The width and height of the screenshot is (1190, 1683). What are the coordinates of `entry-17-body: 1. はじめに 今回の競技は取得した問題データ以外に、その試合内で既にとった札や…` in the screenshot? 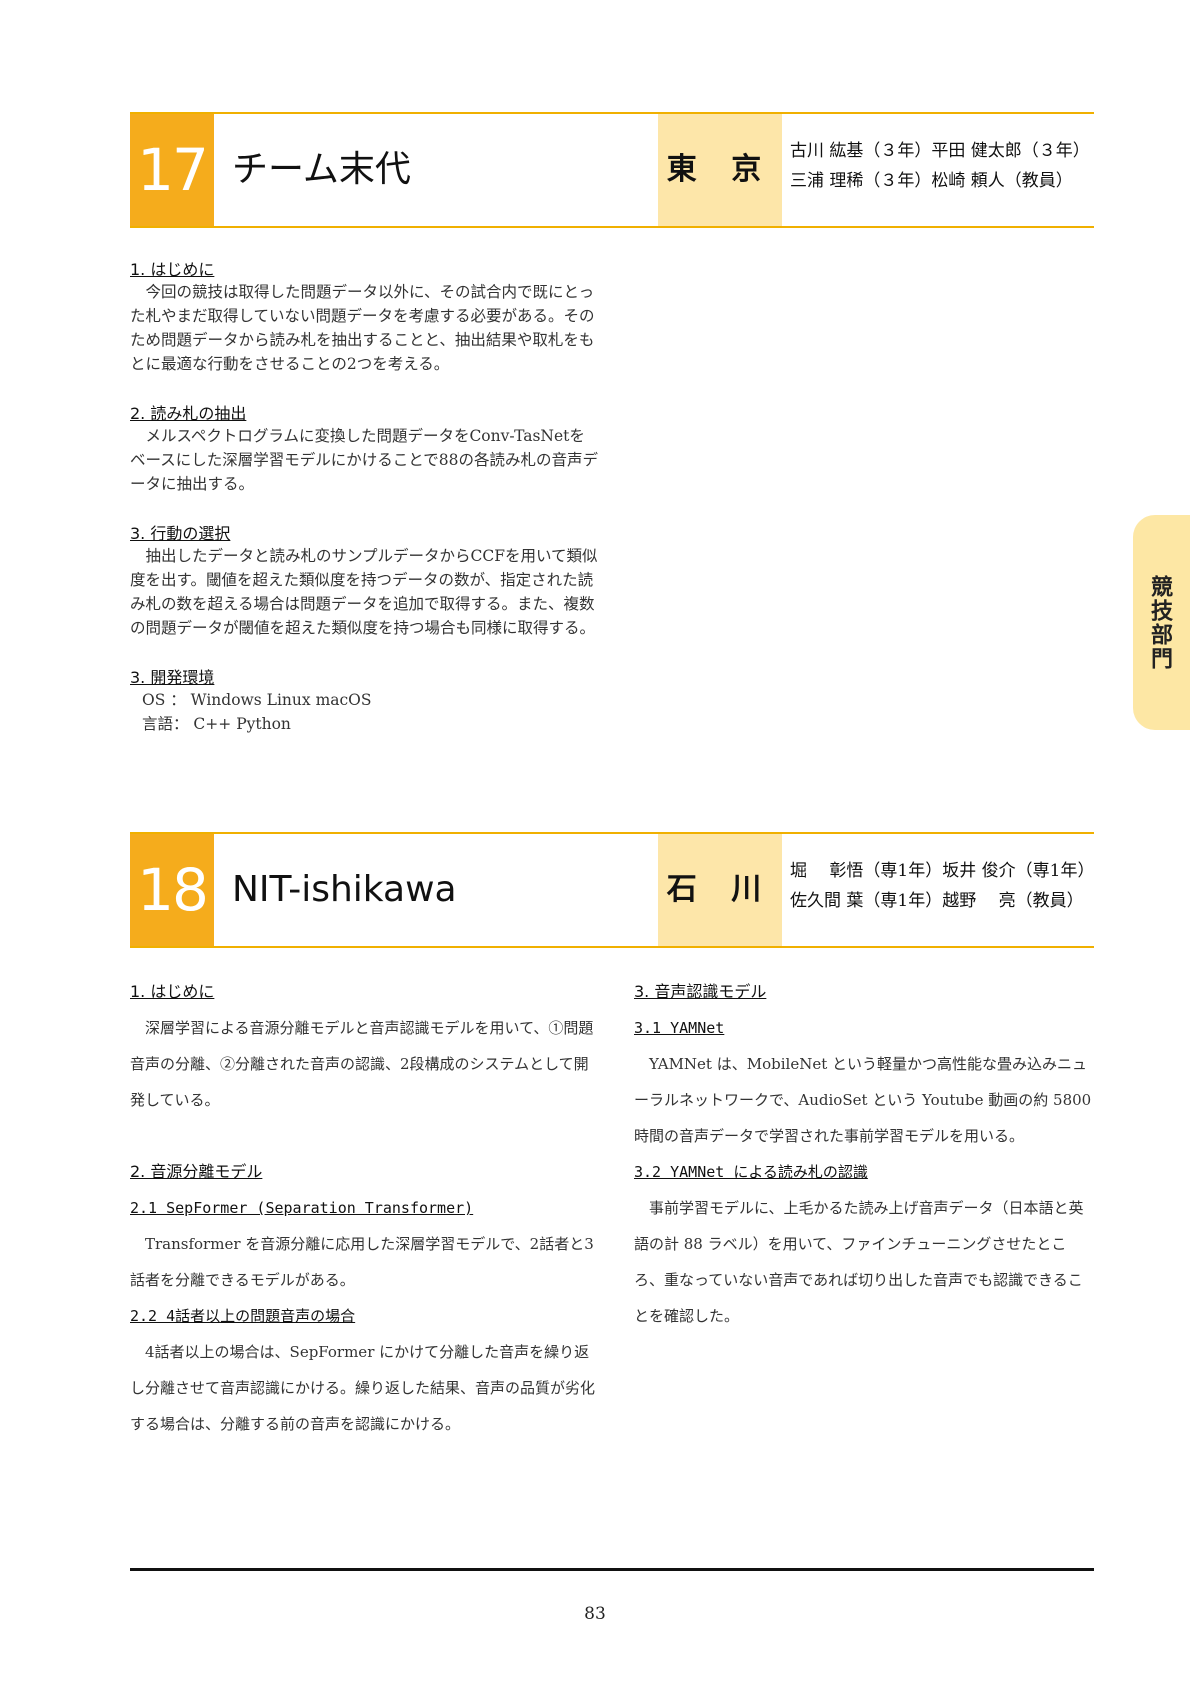 It's located at (365, 496).